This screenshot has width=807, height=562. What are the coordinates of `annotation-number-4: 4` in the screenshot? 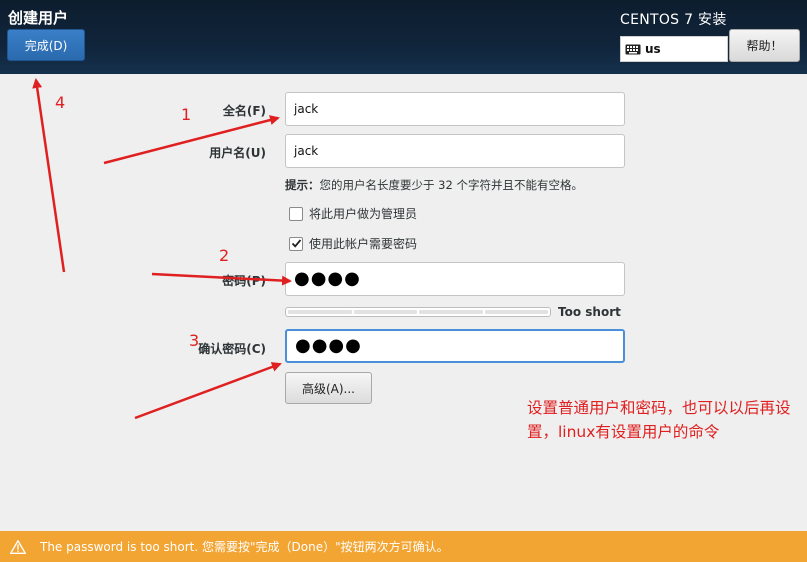 It's located at (60, 102).